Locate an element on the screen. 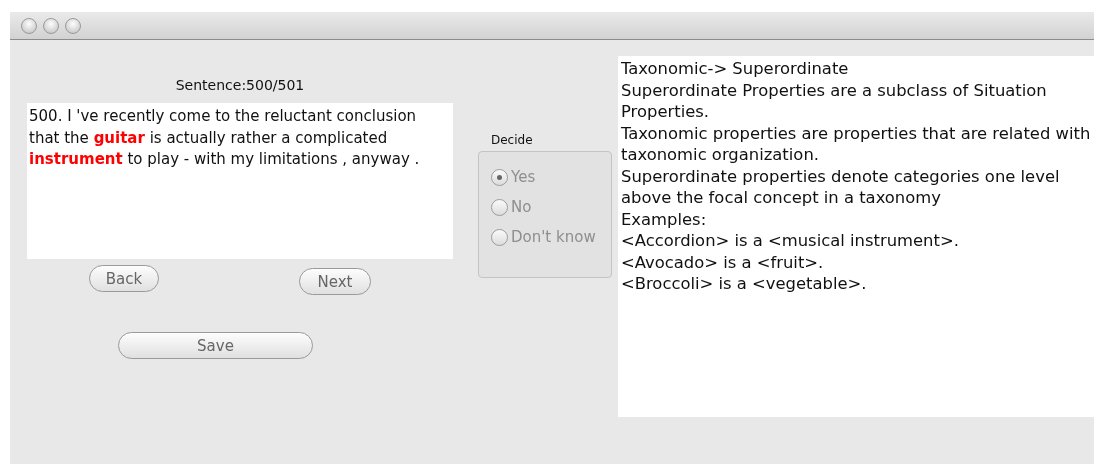 This screenshot has height=464, width=1094. description-line: Examples: is located at coordinates (664, 219).